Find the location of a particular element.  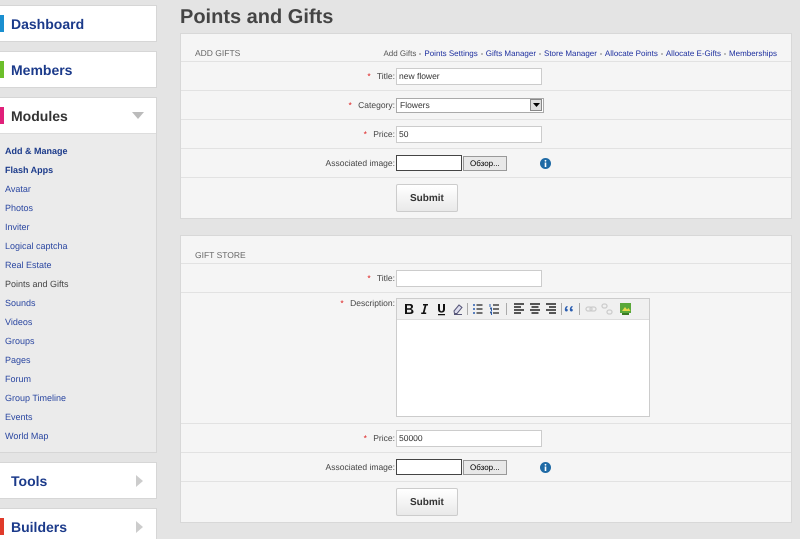

underline-icon is located at coordinates (441, 310).